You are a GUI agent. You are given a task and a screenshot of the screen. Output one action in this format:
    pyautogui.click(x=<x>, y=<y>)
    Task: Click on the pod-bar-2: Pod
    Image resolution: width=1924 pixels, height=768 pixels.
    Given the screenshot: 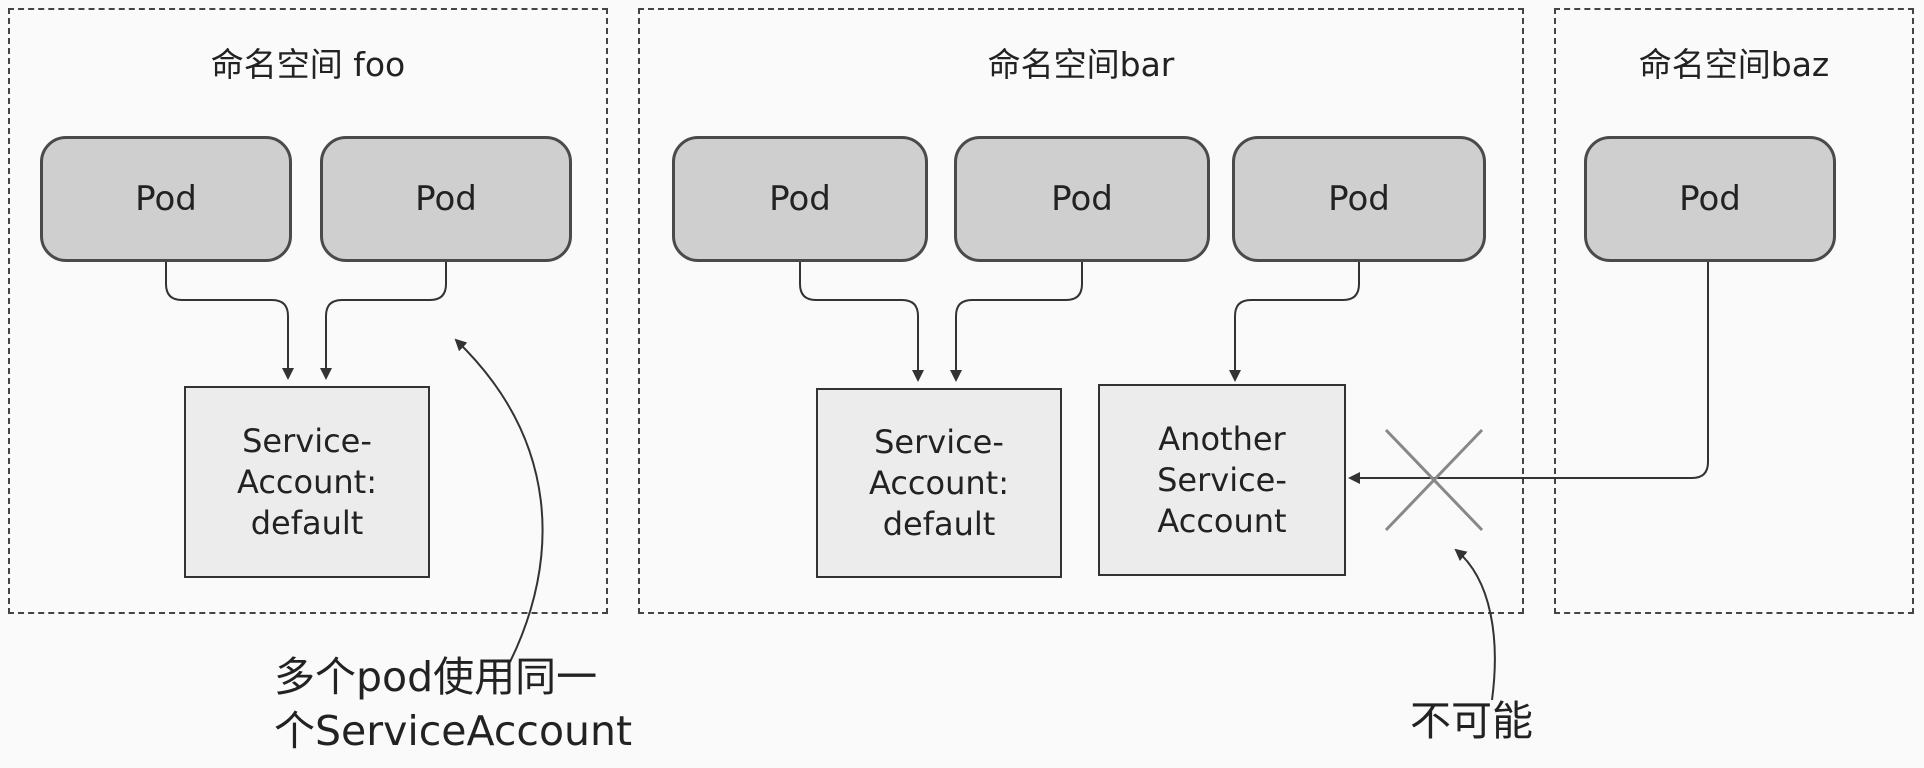 What is the action you would take?
    pyautogui.click(x=1082, y=199)
    